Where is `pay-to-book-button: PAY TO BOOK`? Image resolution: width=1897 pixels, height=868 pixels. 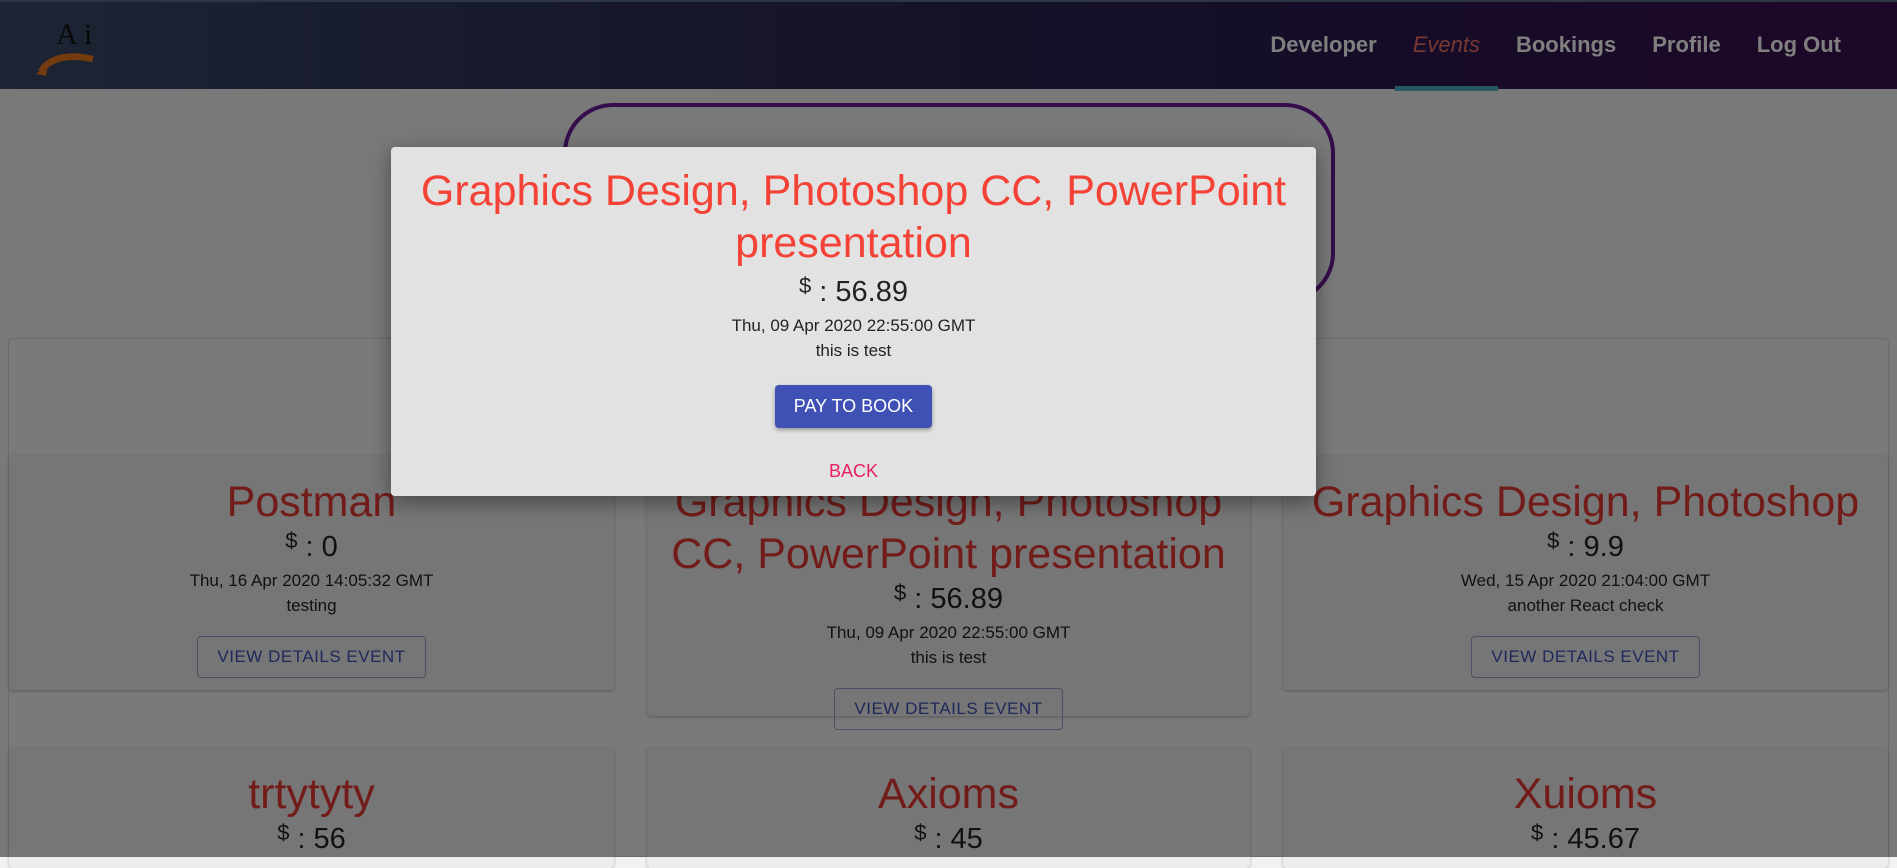 pay-to-book-button: PAY TO BOOK is located at coordinates (853, 406).